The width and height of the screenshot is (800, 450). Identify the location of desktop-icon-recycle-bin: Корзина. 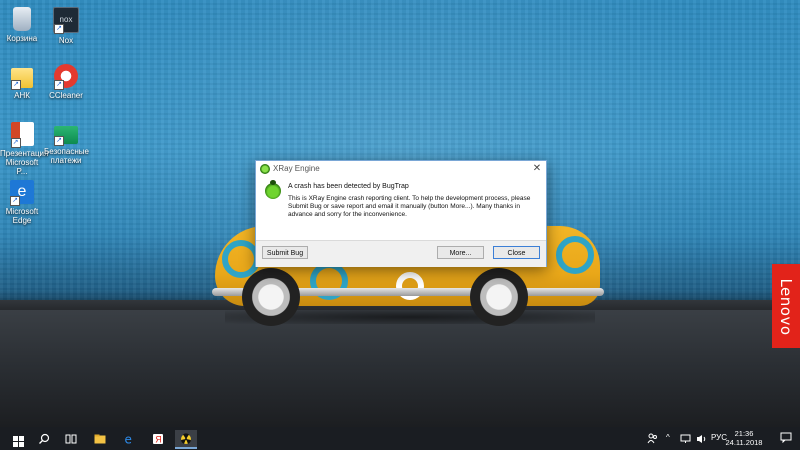
(22, 25).